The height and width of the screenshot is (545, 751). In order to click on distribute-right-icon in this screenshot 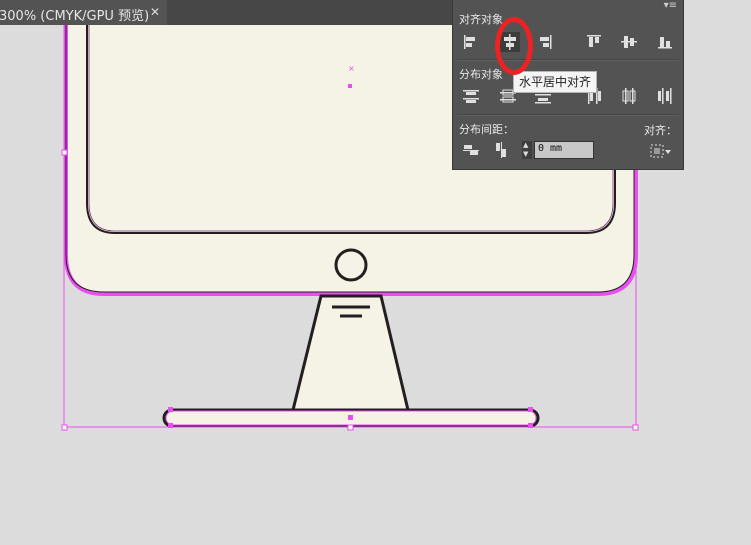, I will do `click(665, 96)`.